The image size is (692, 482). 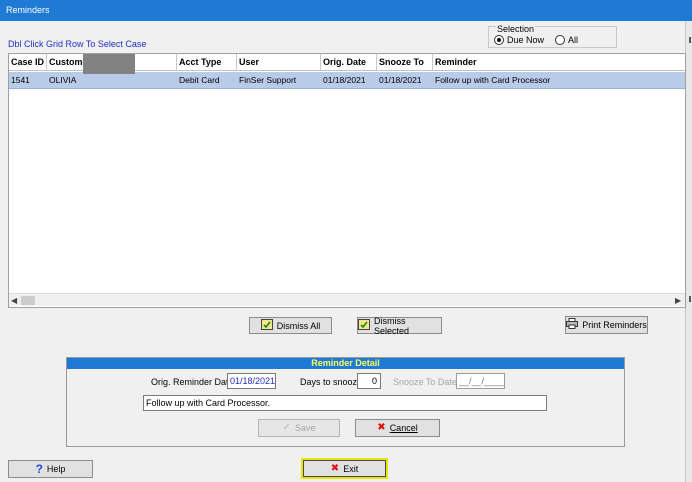 What do you see at coordinates (14, 300) in the screenshot?
I see `scroll-left-icon: ◀` at bounding box center [14, 300].